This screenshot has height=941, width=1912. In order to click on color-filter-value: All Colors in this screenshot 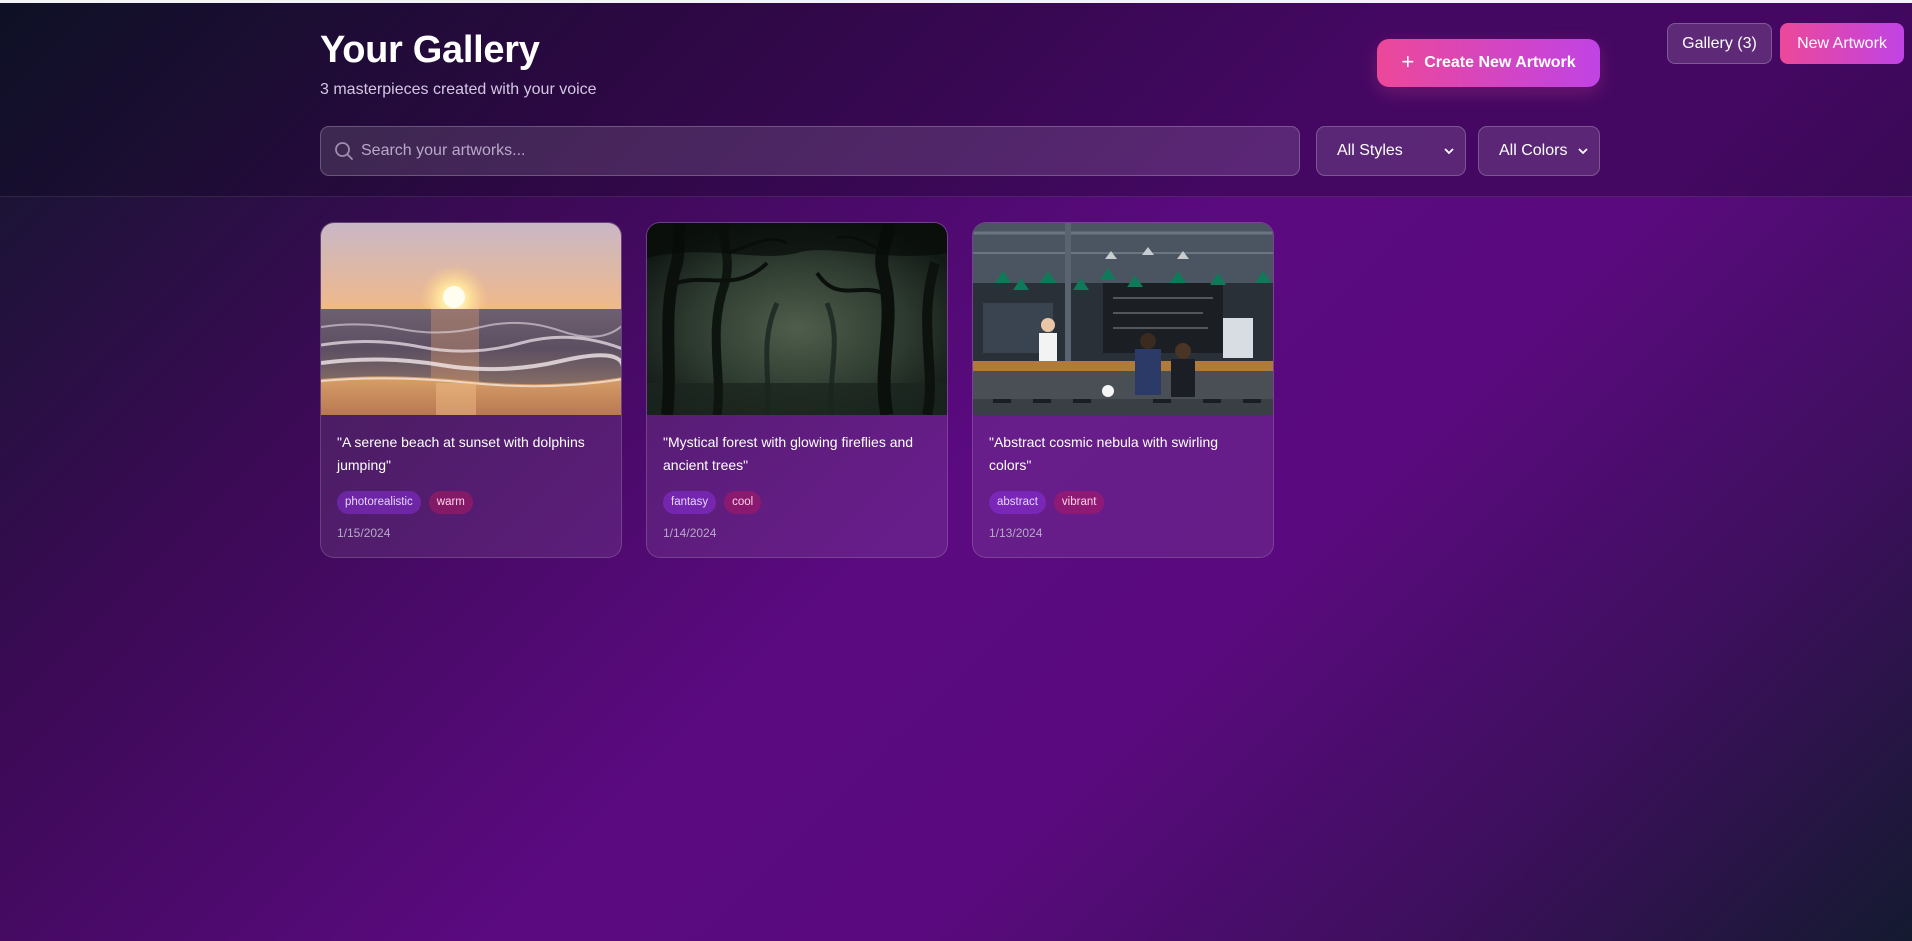, I will do `click(1533, 150)`.